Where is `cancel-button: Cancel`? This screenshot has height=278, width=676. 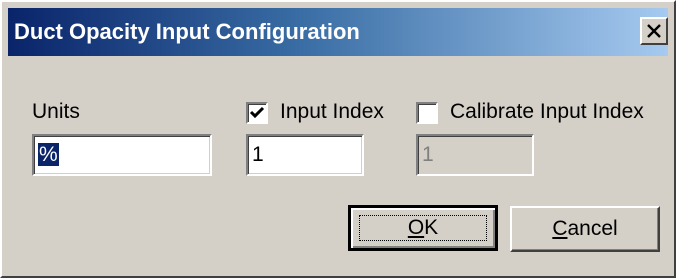 cancel-button: Cancel is located at coordinates (585, 229).